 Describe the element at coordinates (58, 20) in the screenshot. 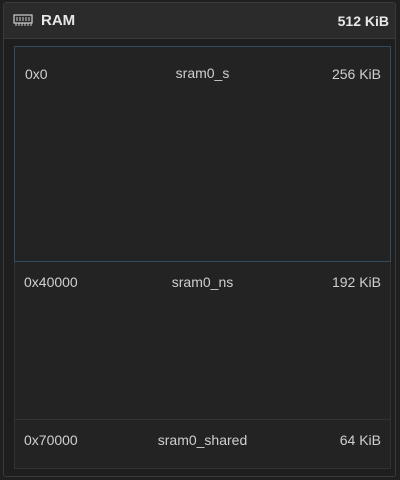

I see `memory-title: RAM` at that location.